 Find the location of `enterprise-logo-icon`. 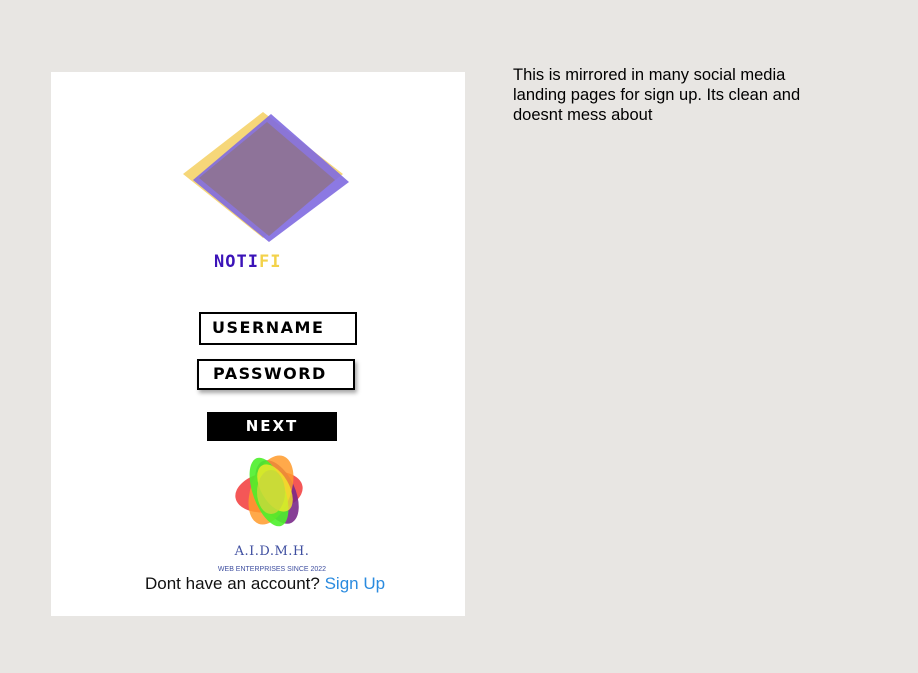

enterprise-logo-icon is located at coordinates (269, 491).